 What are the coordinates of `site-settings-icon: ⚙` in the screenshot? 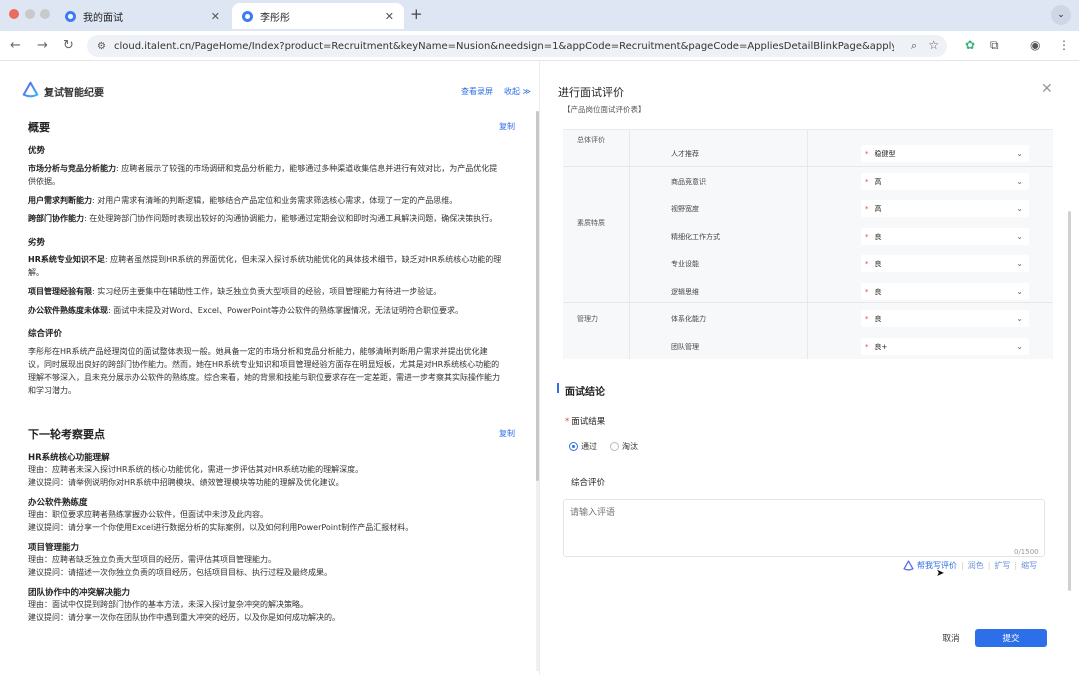 It's located at (101, 46).